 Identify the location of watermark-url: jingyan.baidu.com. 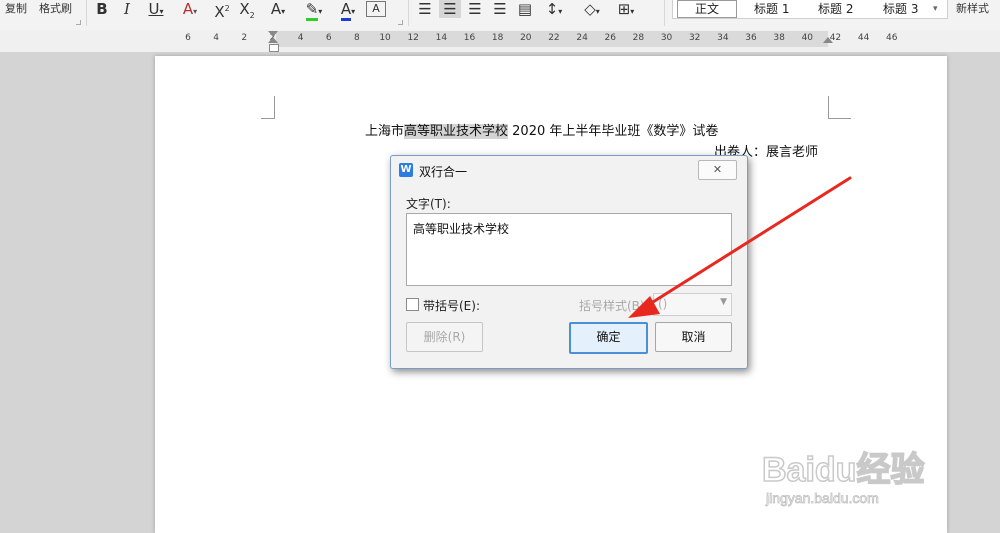
(823, 498).